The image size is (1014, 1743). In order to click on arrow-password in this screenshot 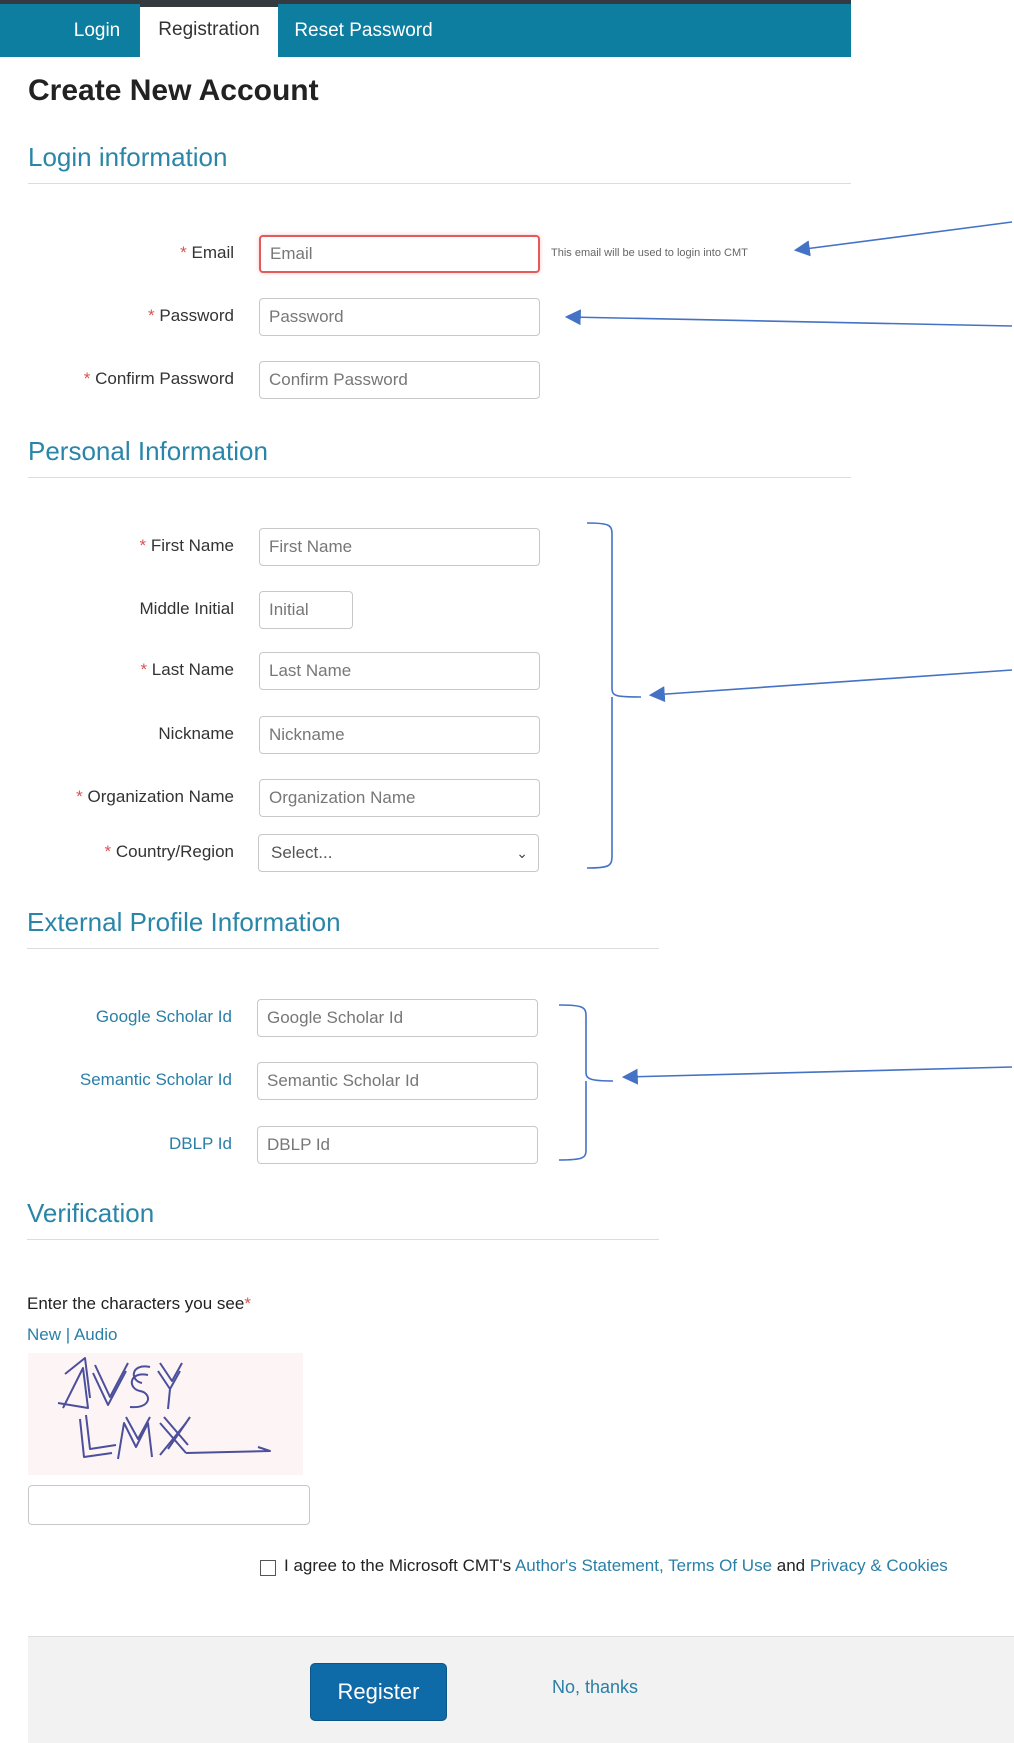, I will do `click(788, 318)`.